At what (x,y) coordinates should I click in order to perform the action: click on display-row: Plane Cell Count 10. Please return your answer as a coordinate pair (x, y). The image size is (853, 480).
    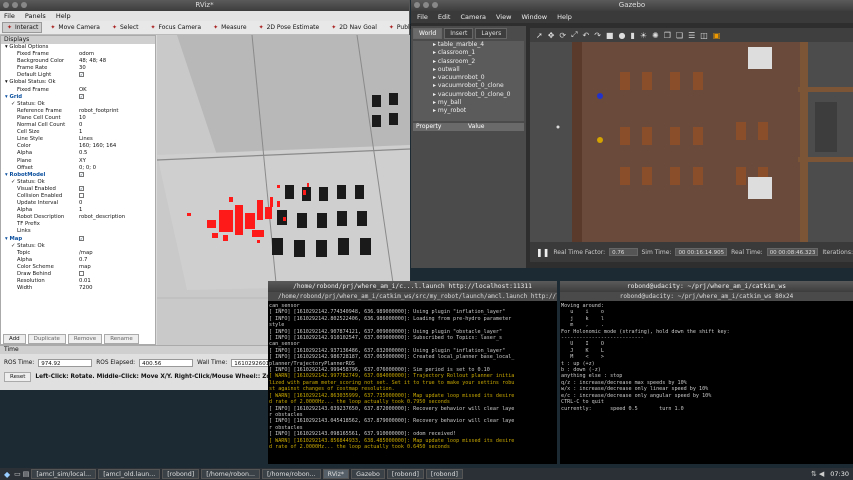
    Looking at the image, I should click on (78, 118).